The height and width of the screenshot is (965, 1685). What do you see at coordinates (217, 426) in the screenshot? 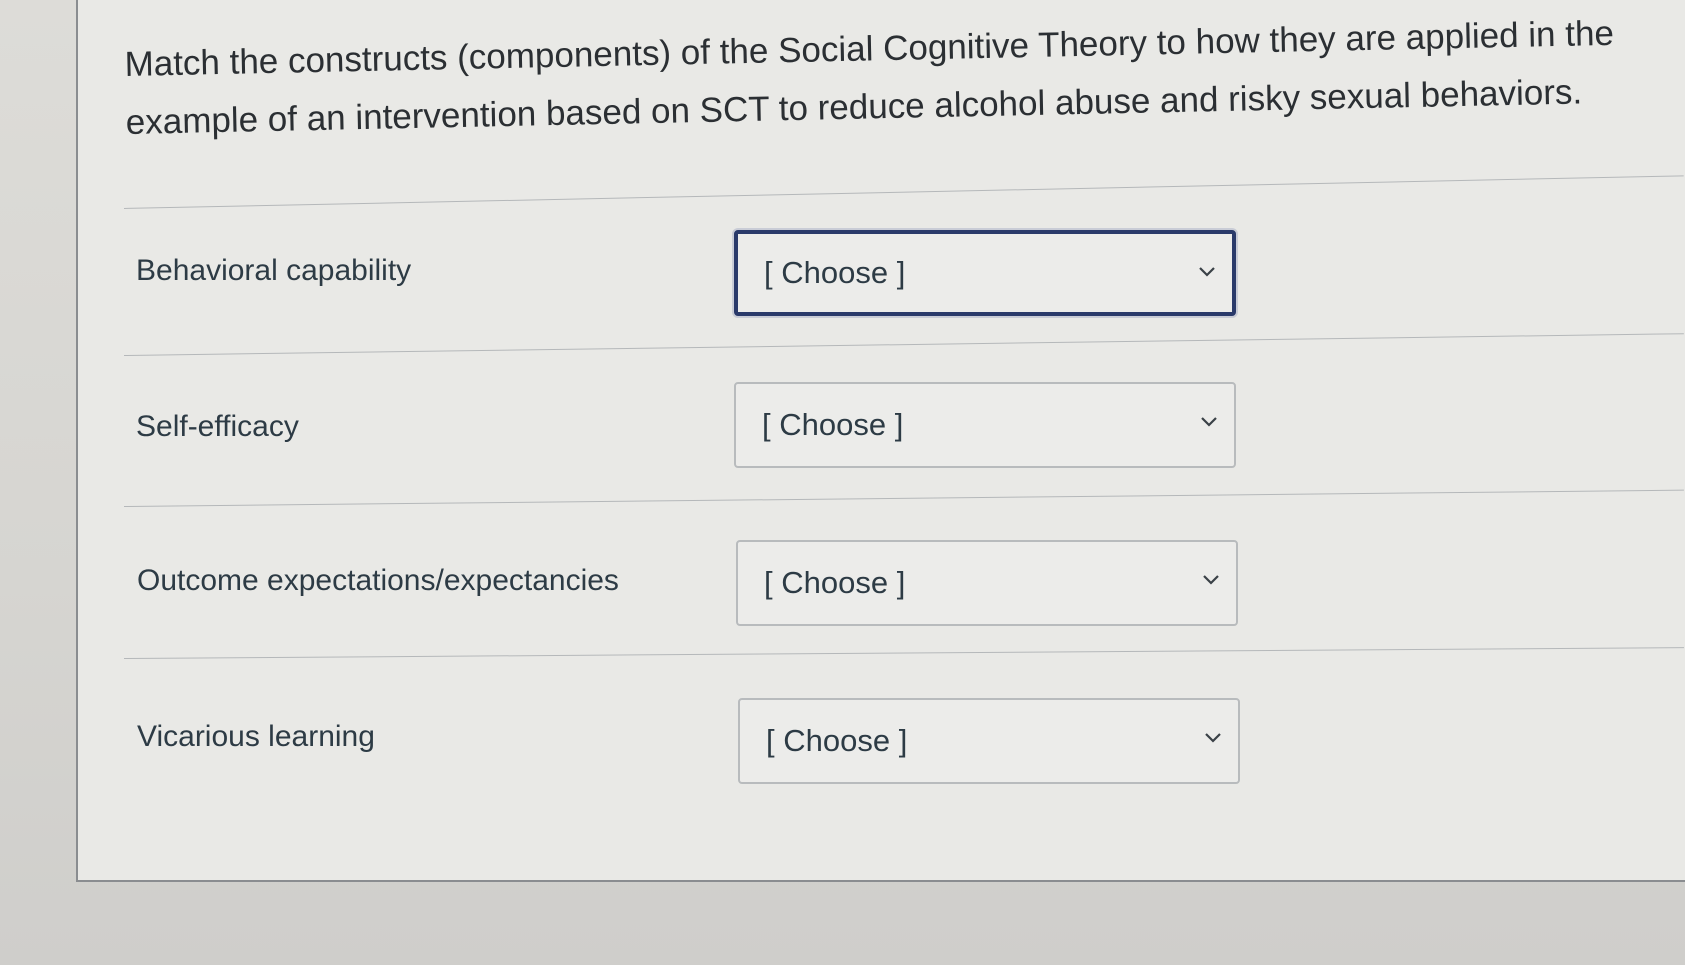
I see `construct-label-self-efficacy: Self-efficacy` at bounding box center [217, 426].